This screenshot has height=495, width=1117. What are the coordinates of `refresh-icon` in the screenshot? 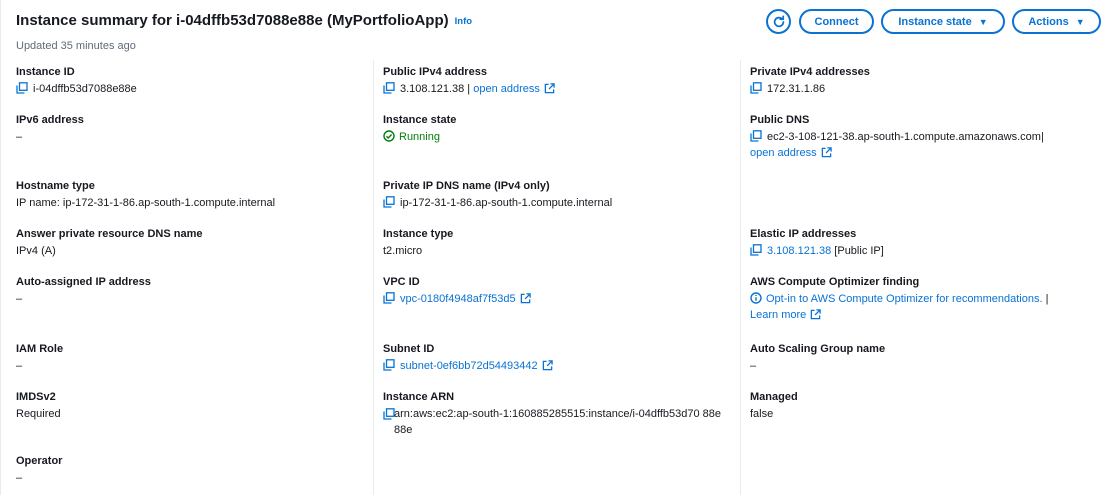 It's located at (778, 20).